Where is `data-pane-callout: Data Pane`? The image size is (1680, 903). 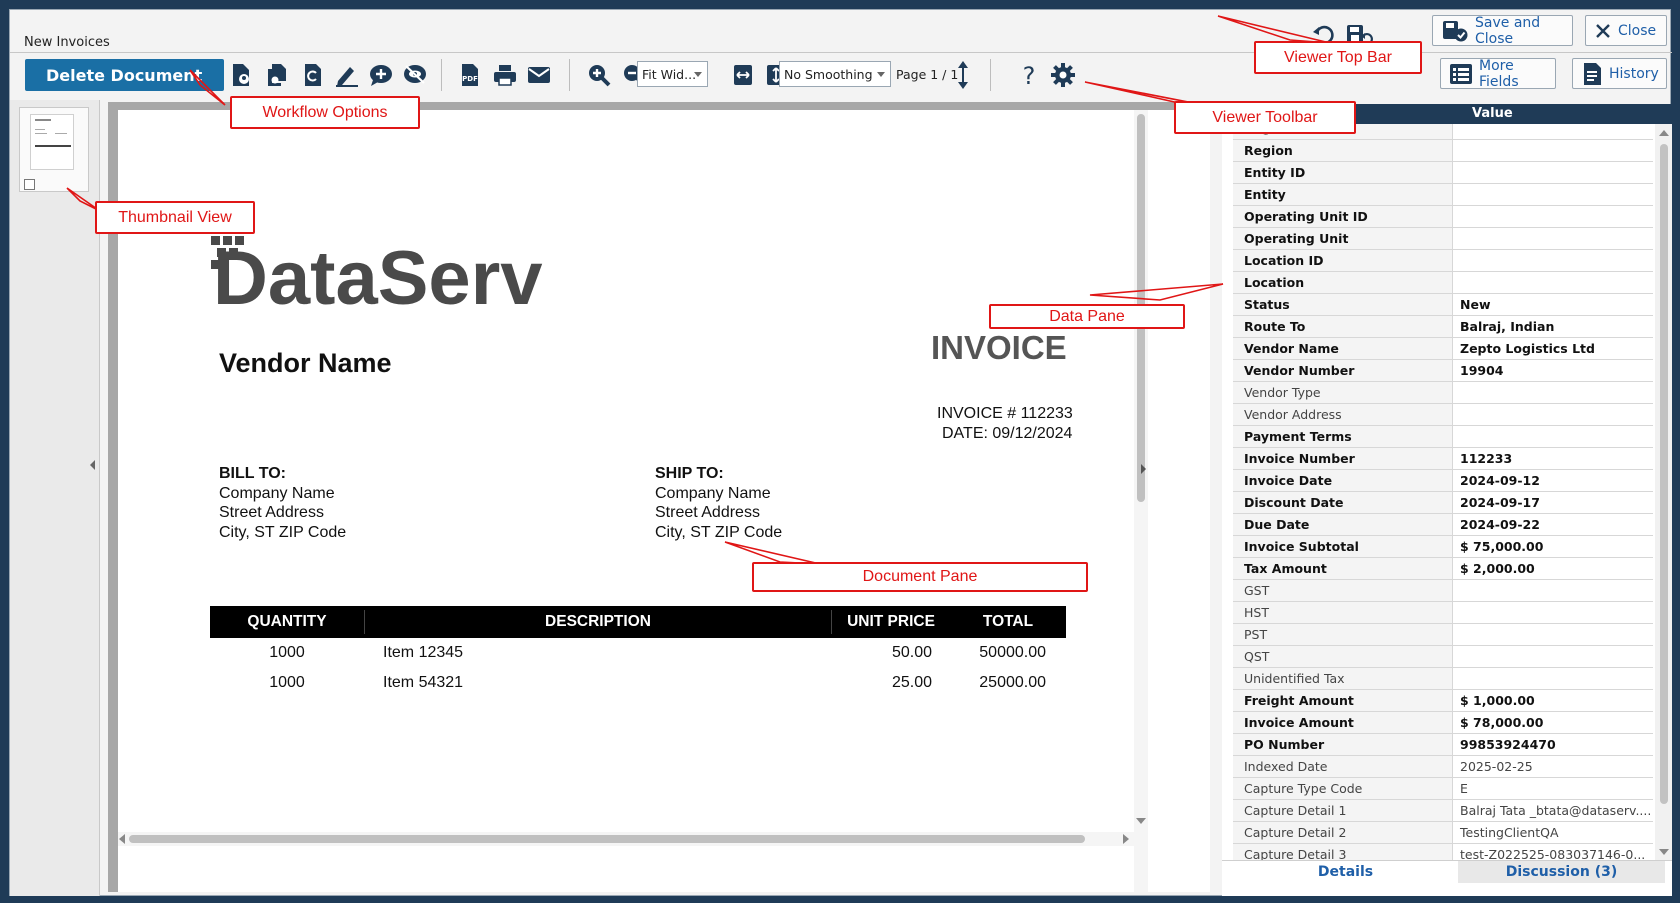
data-pane-callout: Data Pane is located at coordinates (1087, 316).